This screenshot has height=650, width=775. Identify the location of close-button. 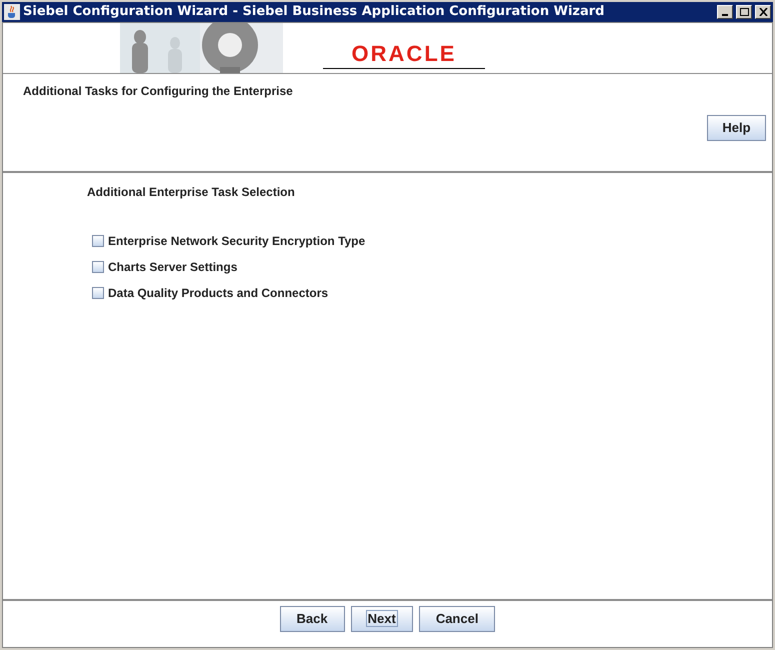
(763, 12).